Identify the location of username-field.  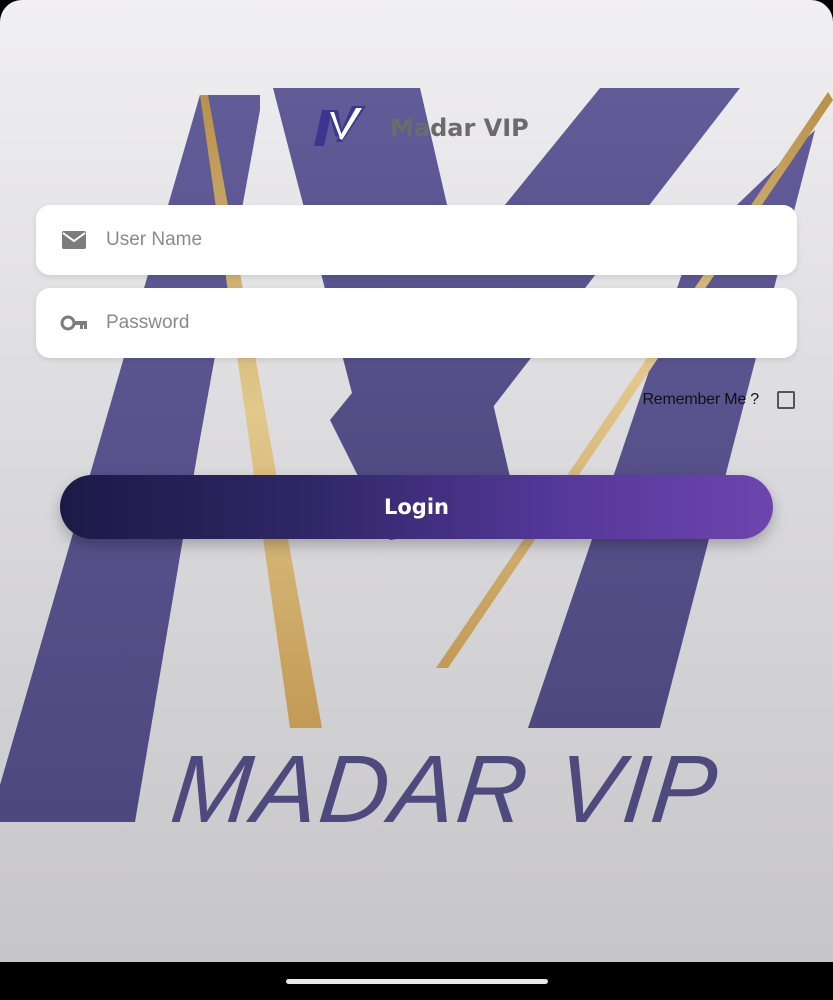
(416, 240).